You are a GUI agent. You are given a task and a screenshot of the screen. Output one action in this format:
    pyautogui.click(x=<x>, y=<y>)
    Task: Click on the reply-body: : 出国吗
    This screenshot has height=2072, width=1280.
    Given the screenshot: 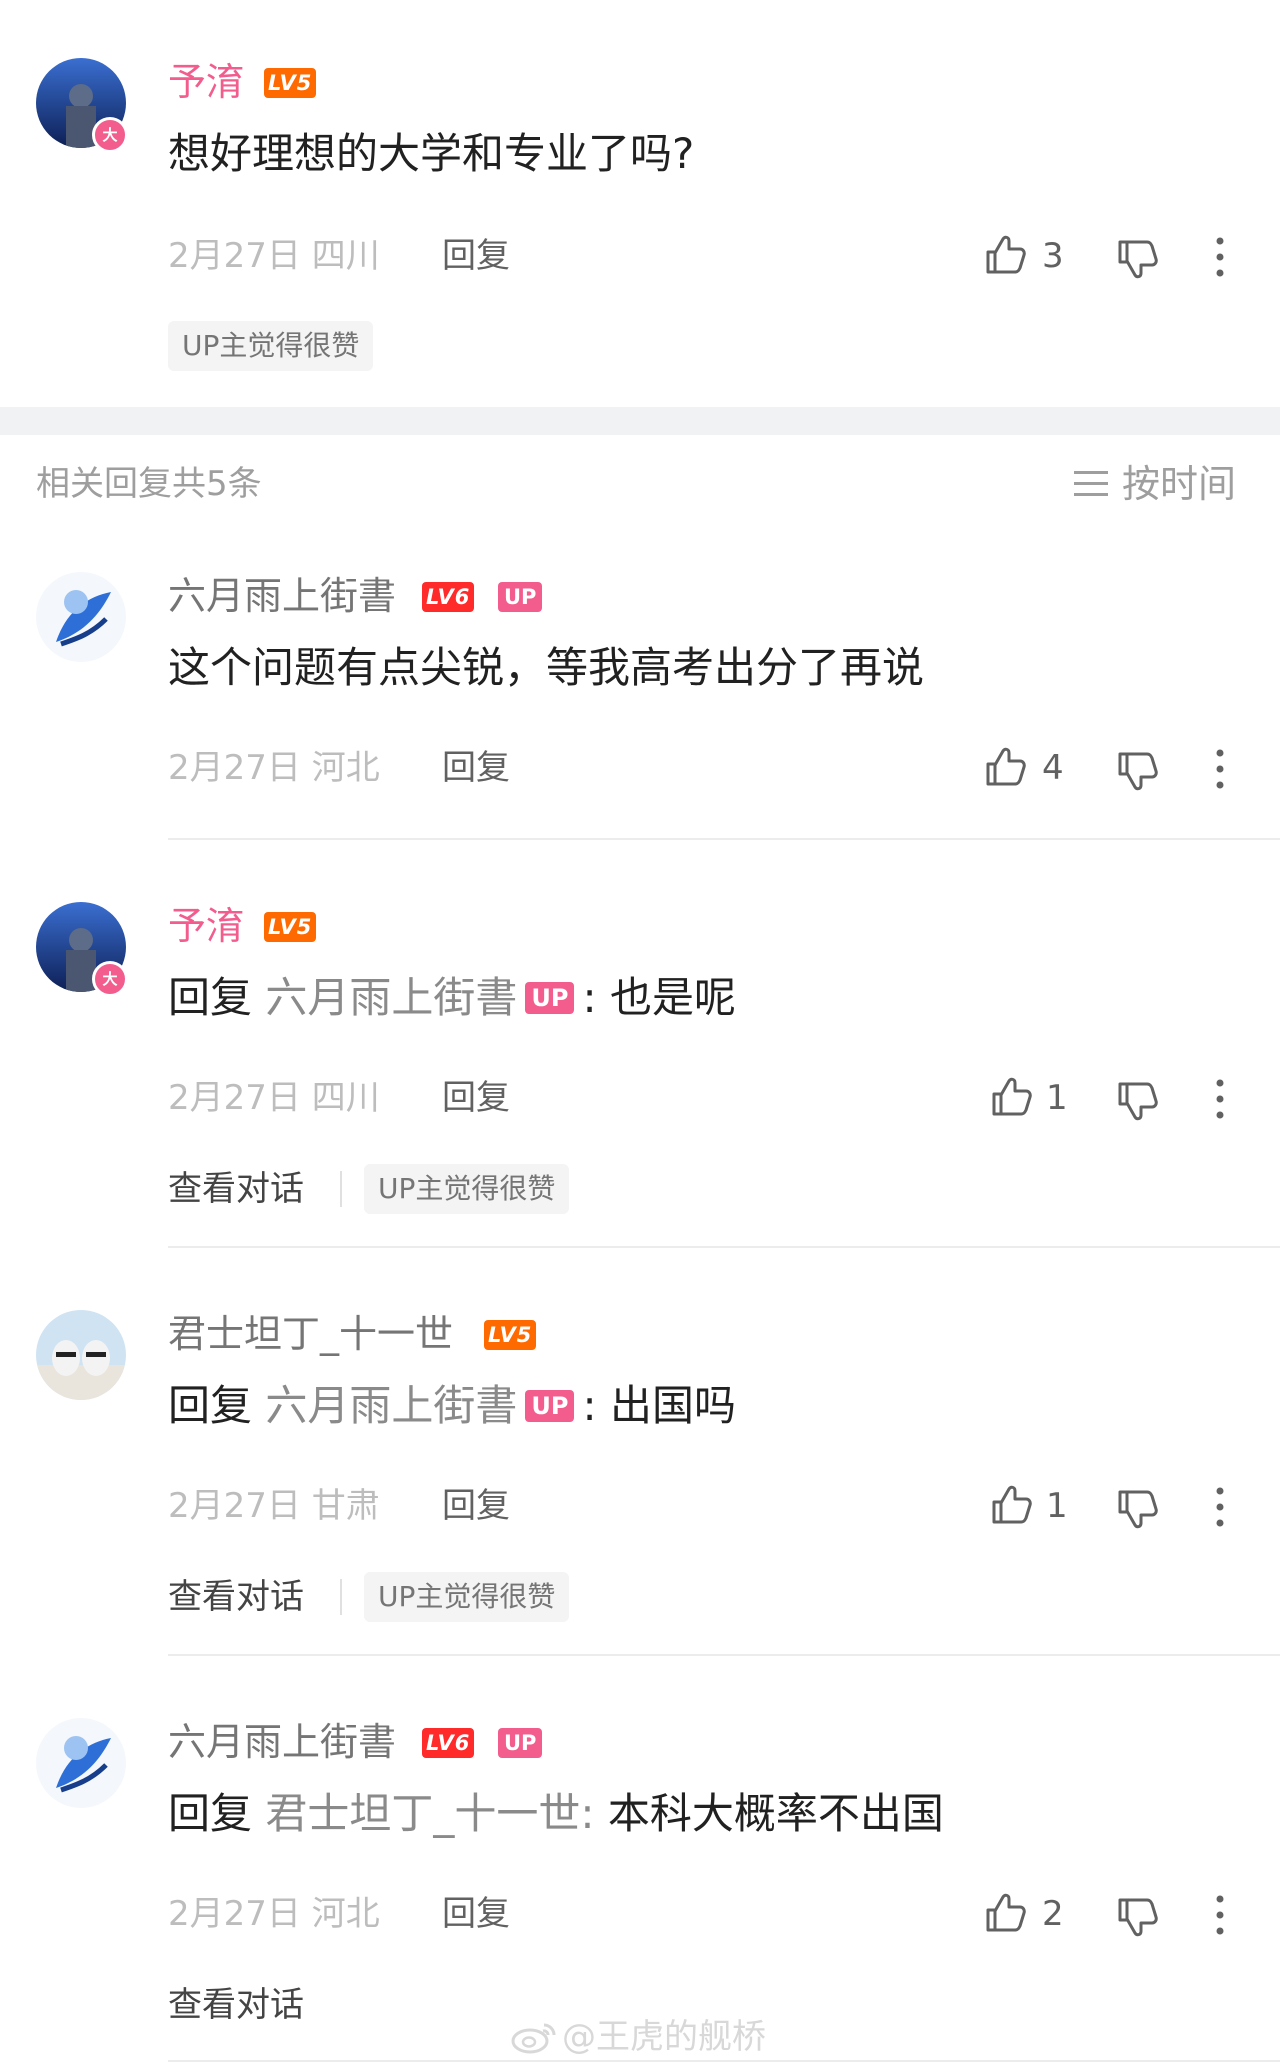 What is the action you would take?
    pyautogui.click(x=659, y=1405)
    